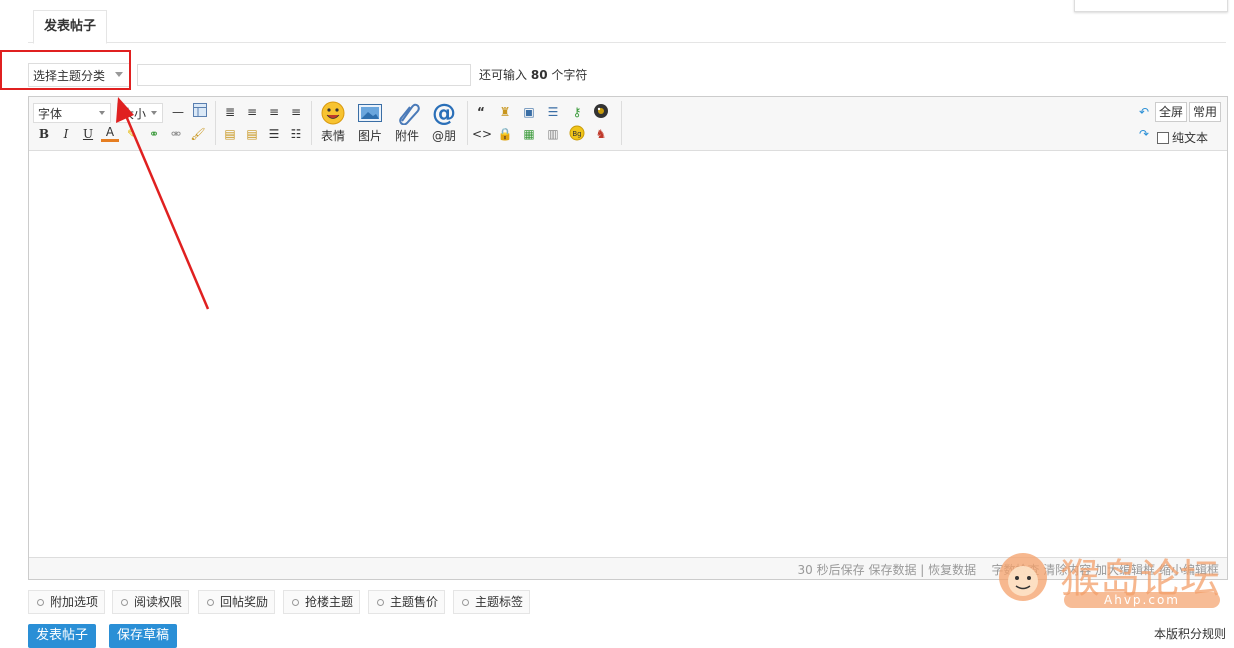 This screenshot has height=648, width=1234. What do you see at coordinates (505, 134) in the screenshot?
I see `hide-content-lock-icon: 🔒` at bounding box center [505, 134].